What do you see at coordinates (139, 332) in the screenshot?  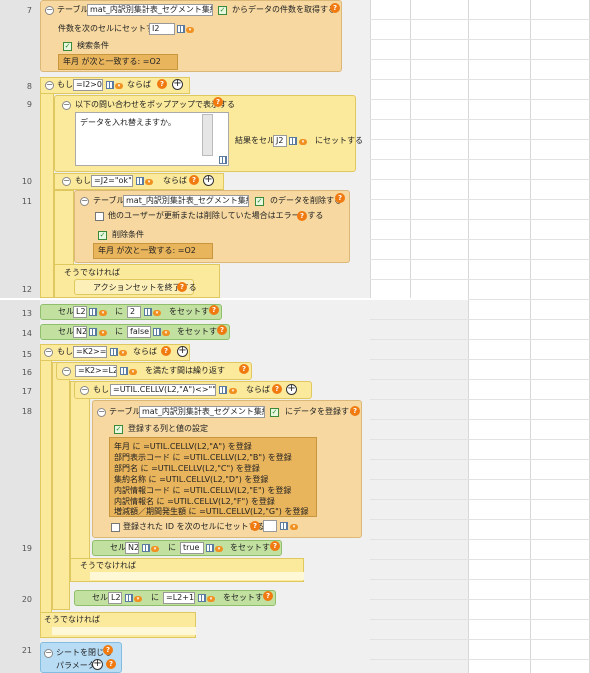 I see `value-field: false` at bounding box center [139, 332].